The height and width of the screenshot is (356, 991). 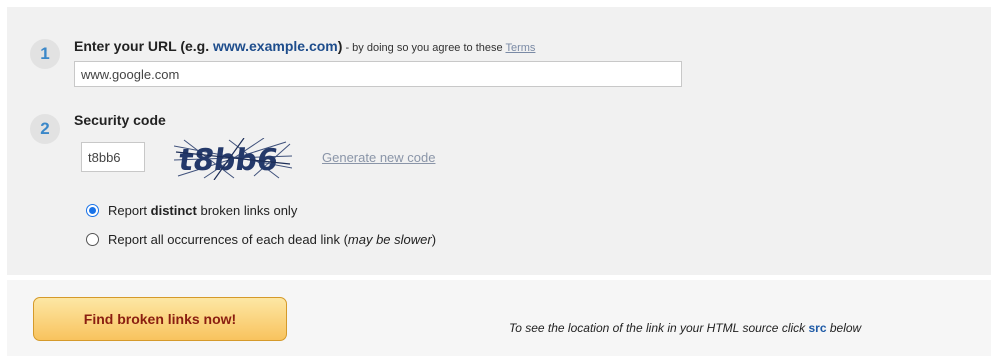 What do you see at coordinates (143, 46) in the screenshot?
I see `url-label-prefix: Enter your URL (e.g.` at bounding box center [143, 46].